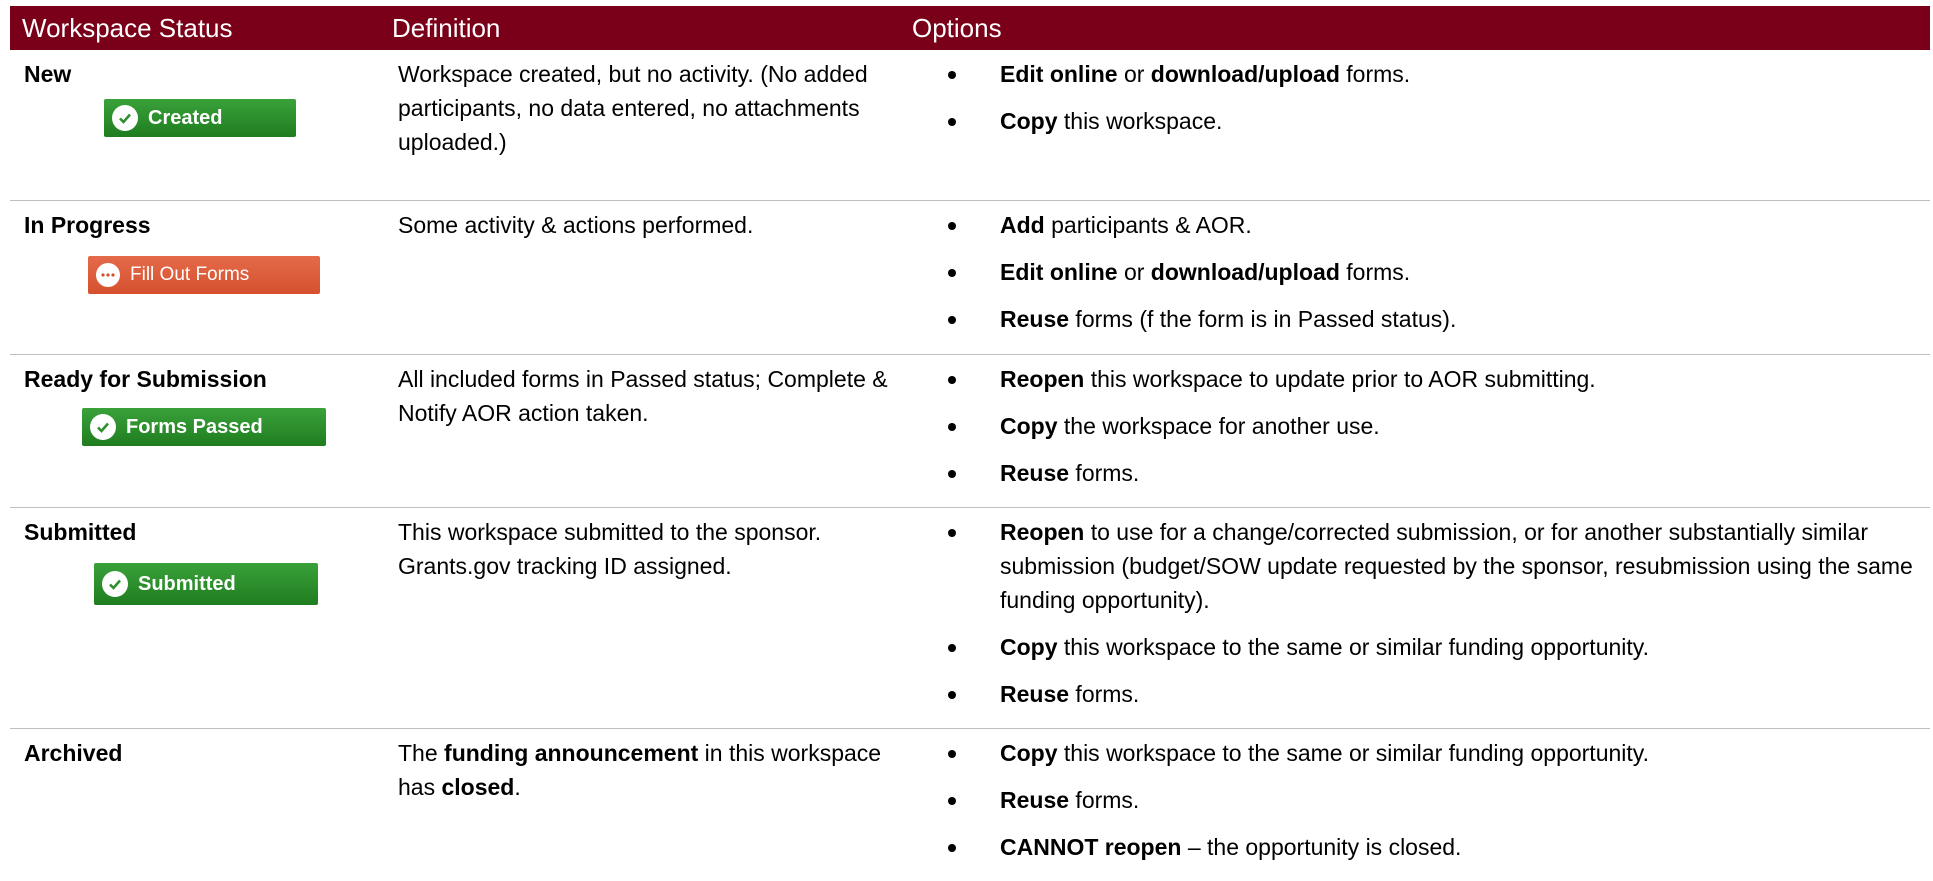 The image size is (1933, 881). Describe the element at coordinates (576, 224) in the screenshot. I see `definition-text: Some activity & actions performed.` at that location.